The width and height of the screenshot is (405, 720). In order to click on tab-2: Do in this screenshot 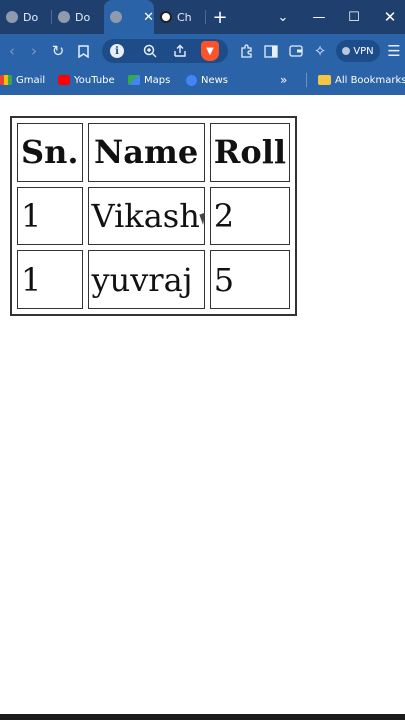, I will do `click(78, 17)`.